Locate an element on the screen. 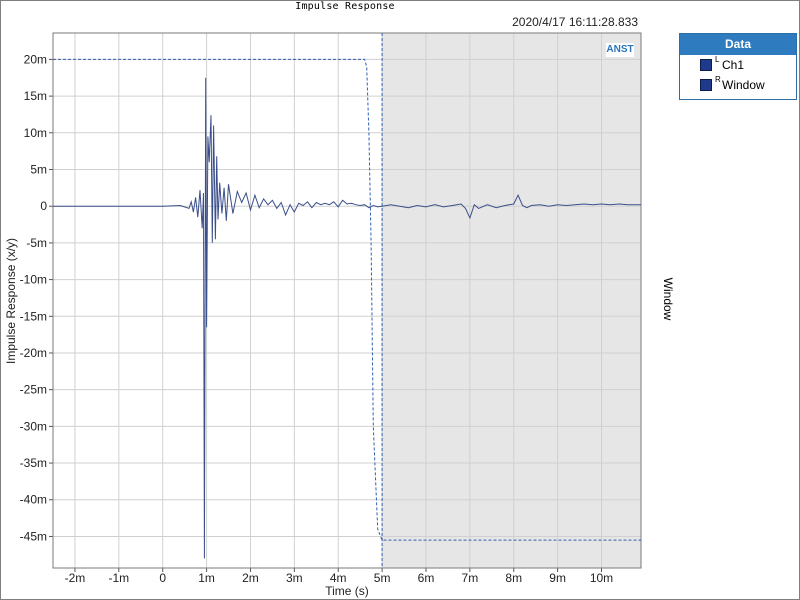  legend-item-ch1: L Ch1 is located at coordinates (738, 65).